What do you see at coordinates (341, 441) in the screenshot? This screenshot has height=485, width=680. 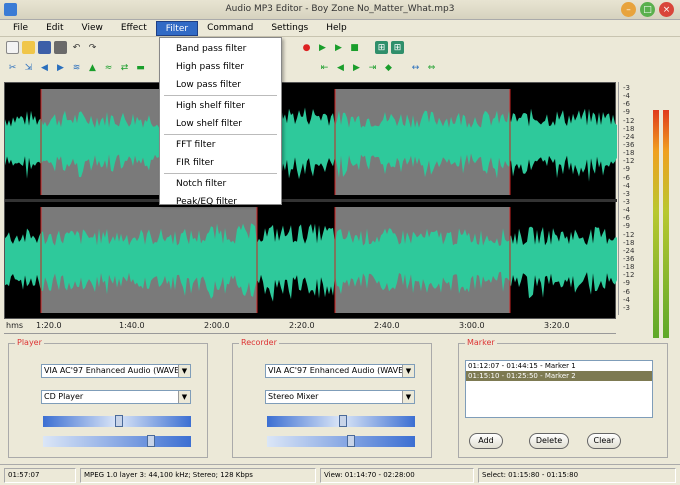 I see `recorder-balance-slider` at bounding box center [341, 441].